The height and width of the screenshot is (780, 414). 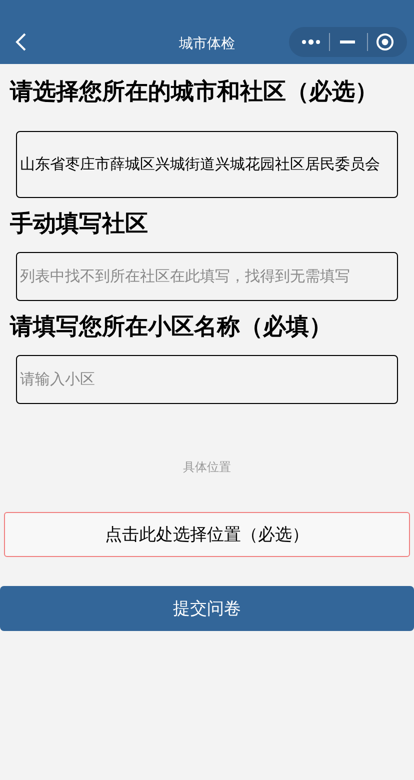 What do you see at coordinates (311, 42) in the screenshot?
I see `more-icon` at bounding box center [311, 42].